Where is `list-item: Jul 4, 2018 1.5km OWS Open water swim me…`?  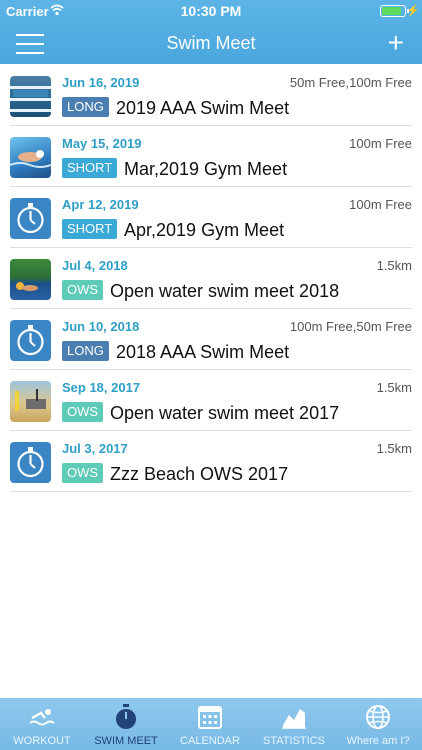 list-item: Jul 4, 2018 1.5km OWS Open water swim me… is located at coordinates (211, 278).